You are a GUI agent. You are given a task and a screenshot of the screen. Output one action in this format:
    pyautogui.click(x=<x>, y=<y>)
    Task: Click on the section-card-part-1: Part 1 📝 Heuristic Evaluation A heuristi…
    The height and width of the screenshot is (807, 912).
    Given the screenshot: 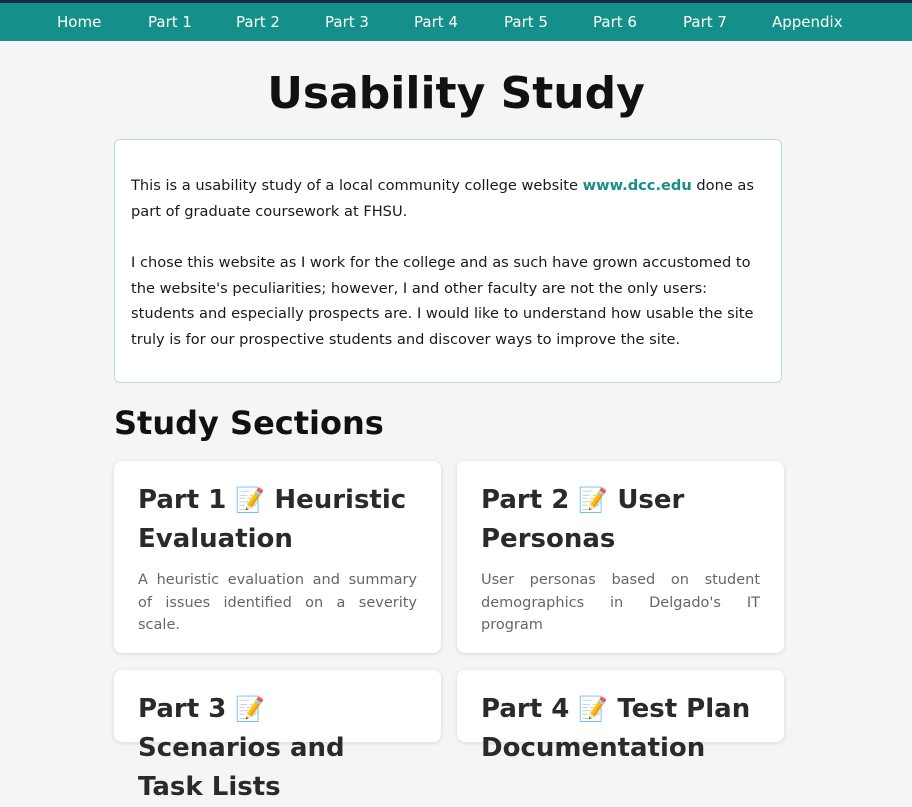 What is the action you would take?
    pyautogui.click(x=277, y=557)
    